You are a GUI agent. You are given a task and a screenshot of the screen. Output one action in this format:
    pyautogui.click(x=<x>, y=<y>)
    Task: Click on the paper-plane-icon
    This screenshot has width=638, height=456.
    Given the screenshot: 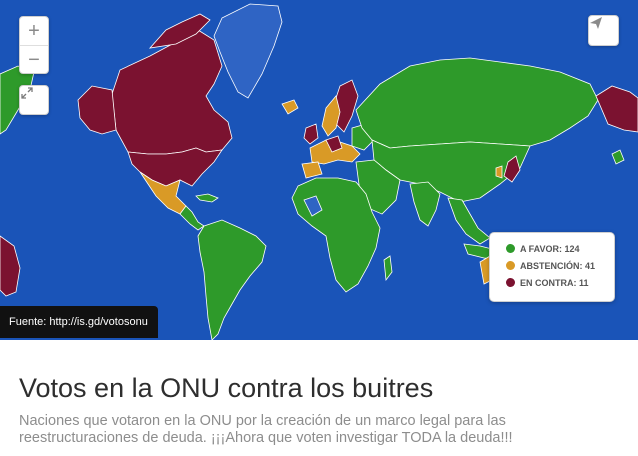 What is the action you would take?
    pyautogui.click(x=596, y=23)
    